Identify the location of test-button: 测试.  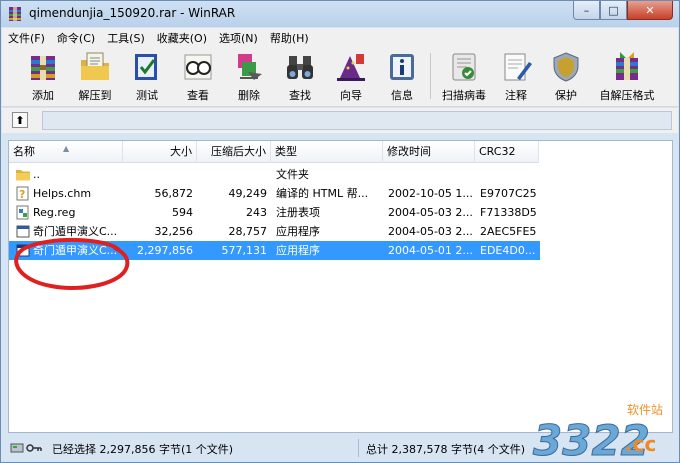
(147, 76).